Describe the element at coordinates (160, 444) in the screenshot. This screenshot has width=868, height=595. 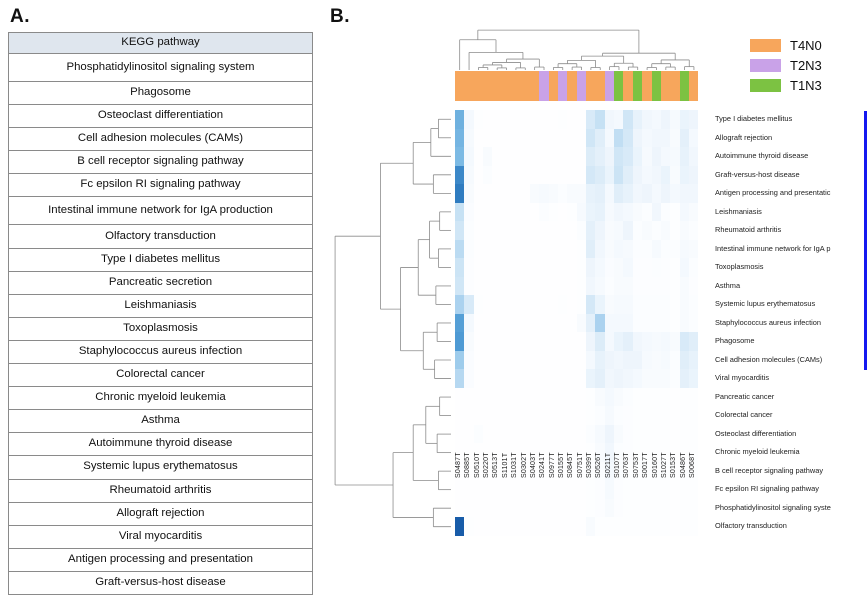
I see `kegg-table-row: Autoimmune thyroid disease` at that location.